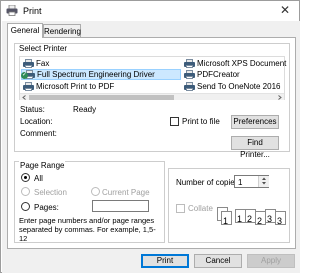 The image size is (320, 273). What do you see at coordinates (96, 74) in the screenshot?
I see `printer-name: Full Spectrum Engineering Driver` at bounding box center [96, 74].